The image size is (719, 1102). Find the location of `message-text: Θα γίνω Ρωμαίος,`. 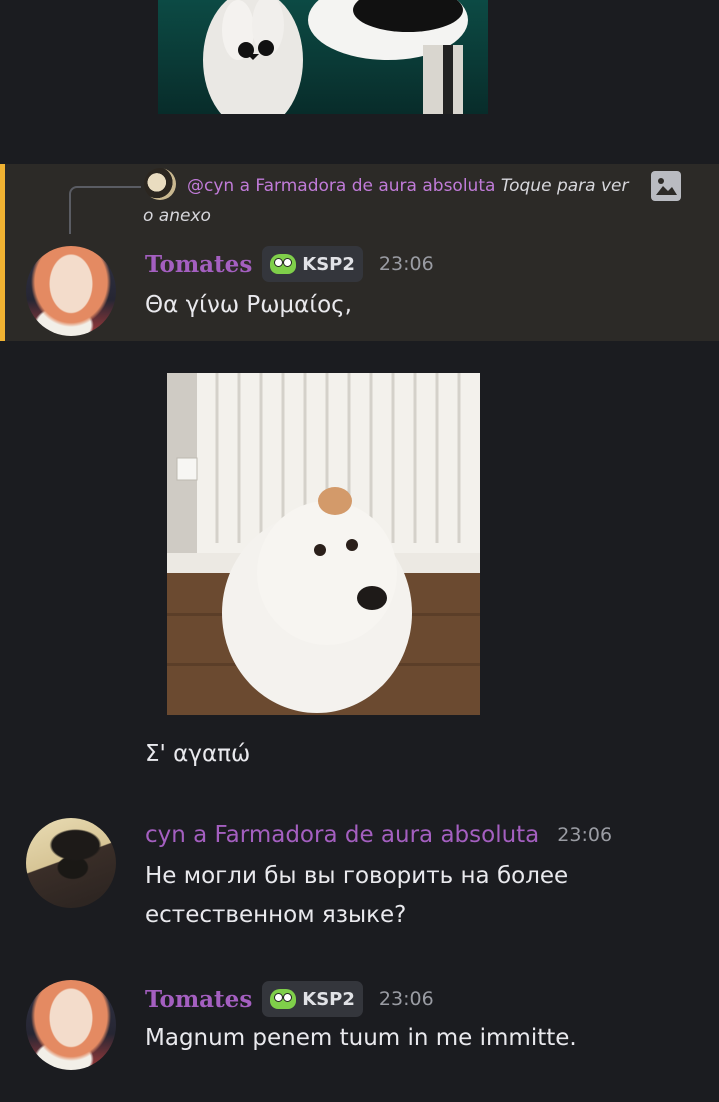

message-text: Θα γίνω Ρωμαίος, is located at coordinates (248, 305).